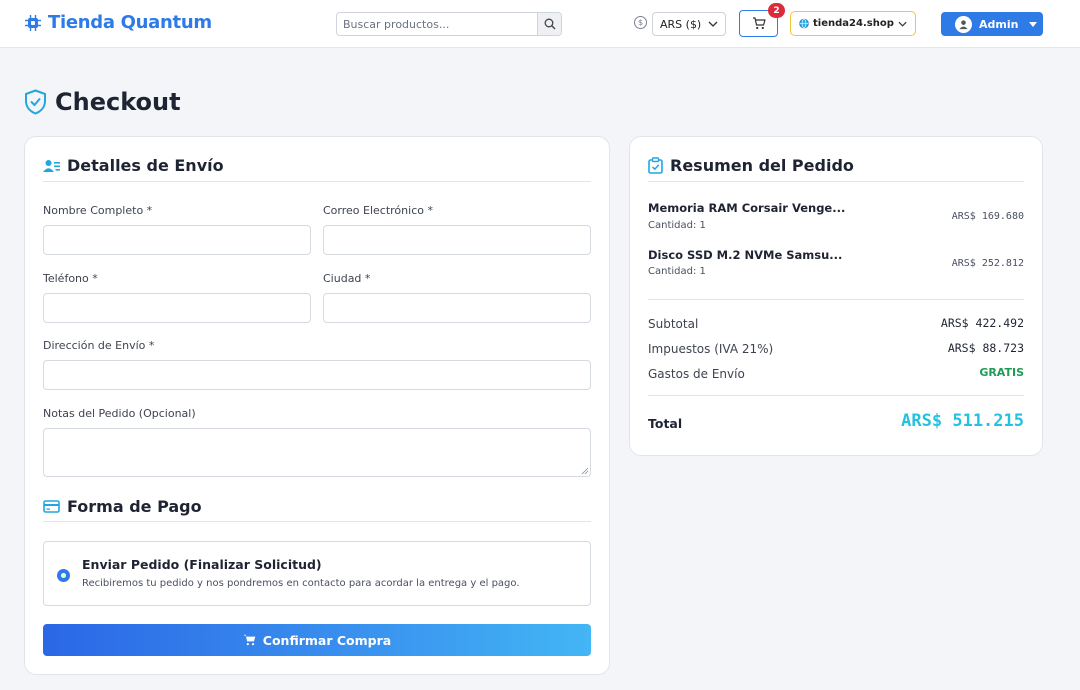 This screenshot has height=690, width=1080. Describe the element at coordinates (681, 24) in the screenshot. I see `currency-value: ARS ($)` at that location.